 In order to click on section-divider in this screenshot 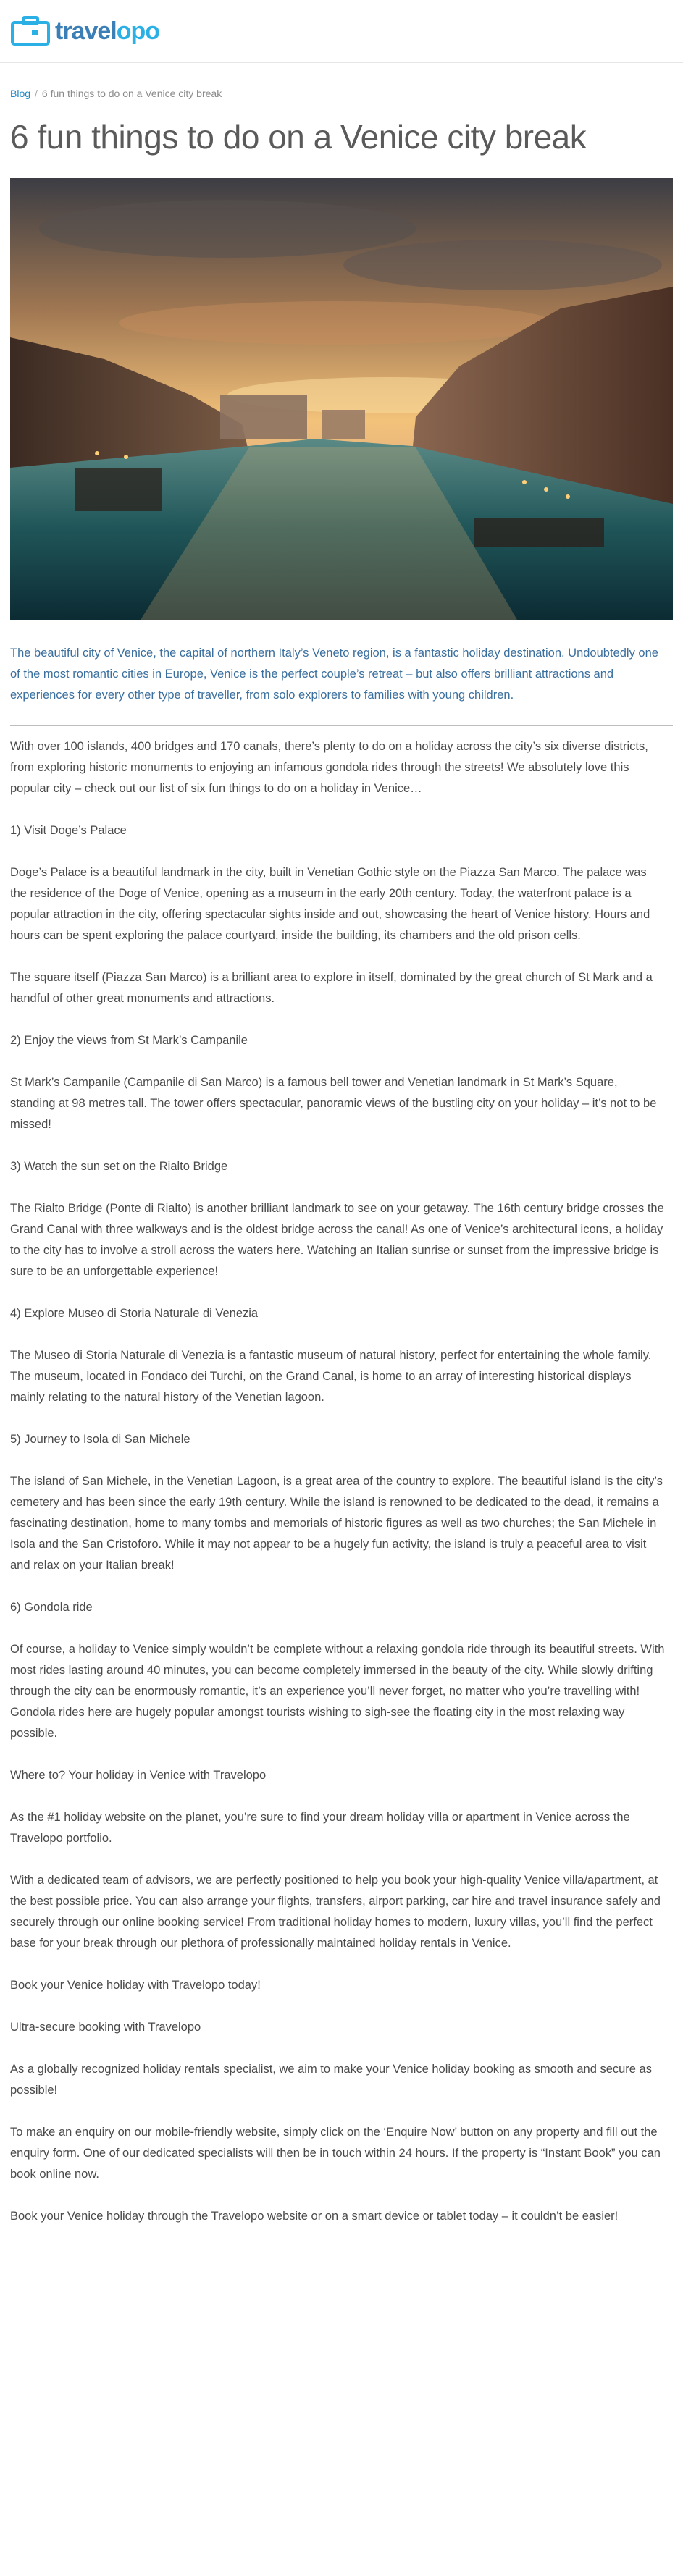, I will do `click(341, 725)`.